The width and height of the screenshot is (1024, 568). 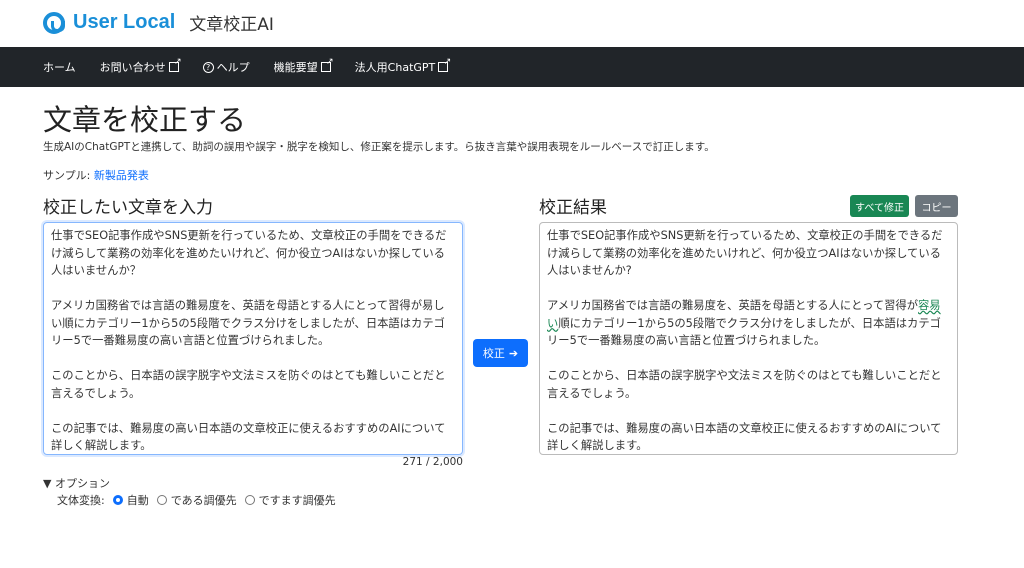 What do you see at coordinates (512, 23) in the screenshot?
I see `top-header: User Local 文章校正AI` at bounding box center [512, 23].